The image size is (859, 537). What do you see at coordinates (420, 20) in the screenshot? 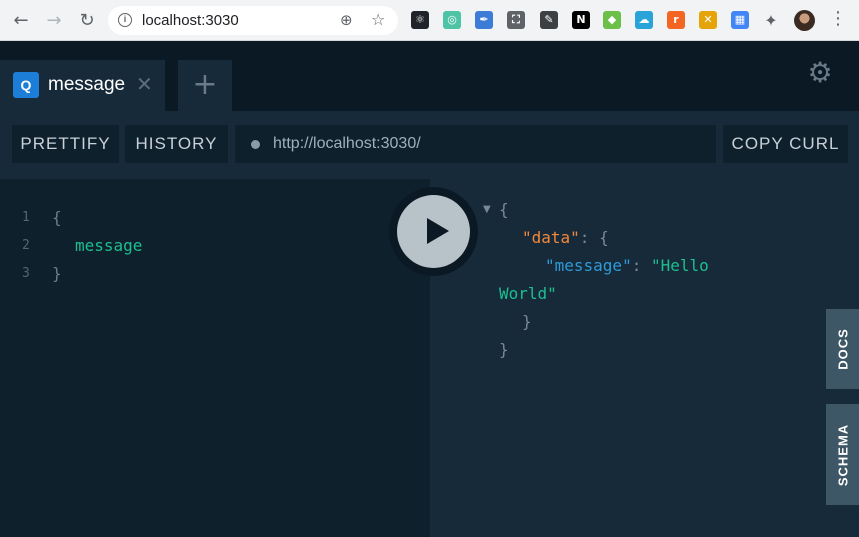
I see `react-devtools-icon: ⚛` at bounding box center [420, 20].